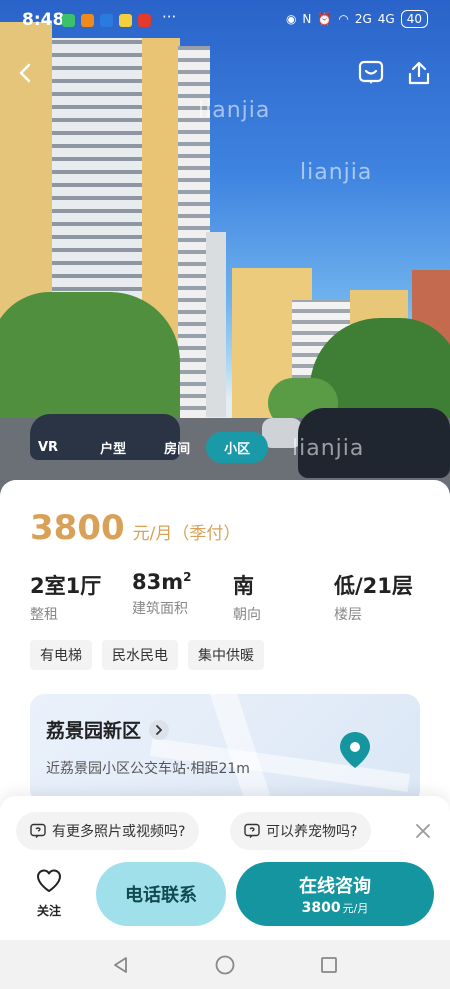 This screenshot has height=989, width=450. I want to click on nav-recents-icon, so click(329, 965).